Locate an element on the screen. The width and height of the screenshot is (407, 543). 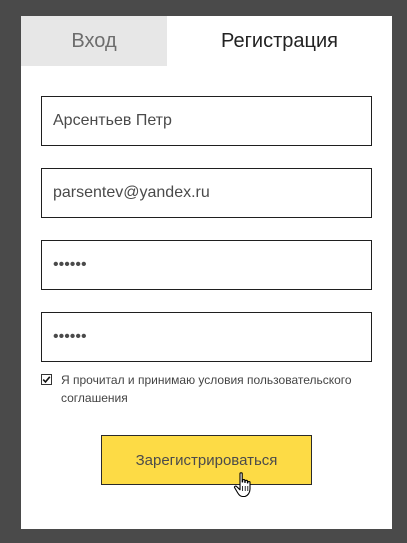
email-input is located at coordinates (206, 193).